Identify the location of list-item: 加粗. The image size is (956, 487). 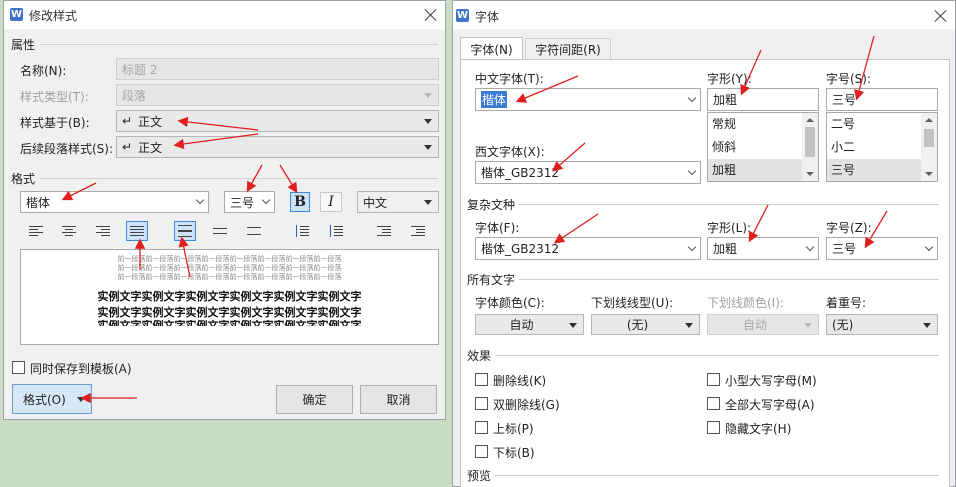
(755, 170).